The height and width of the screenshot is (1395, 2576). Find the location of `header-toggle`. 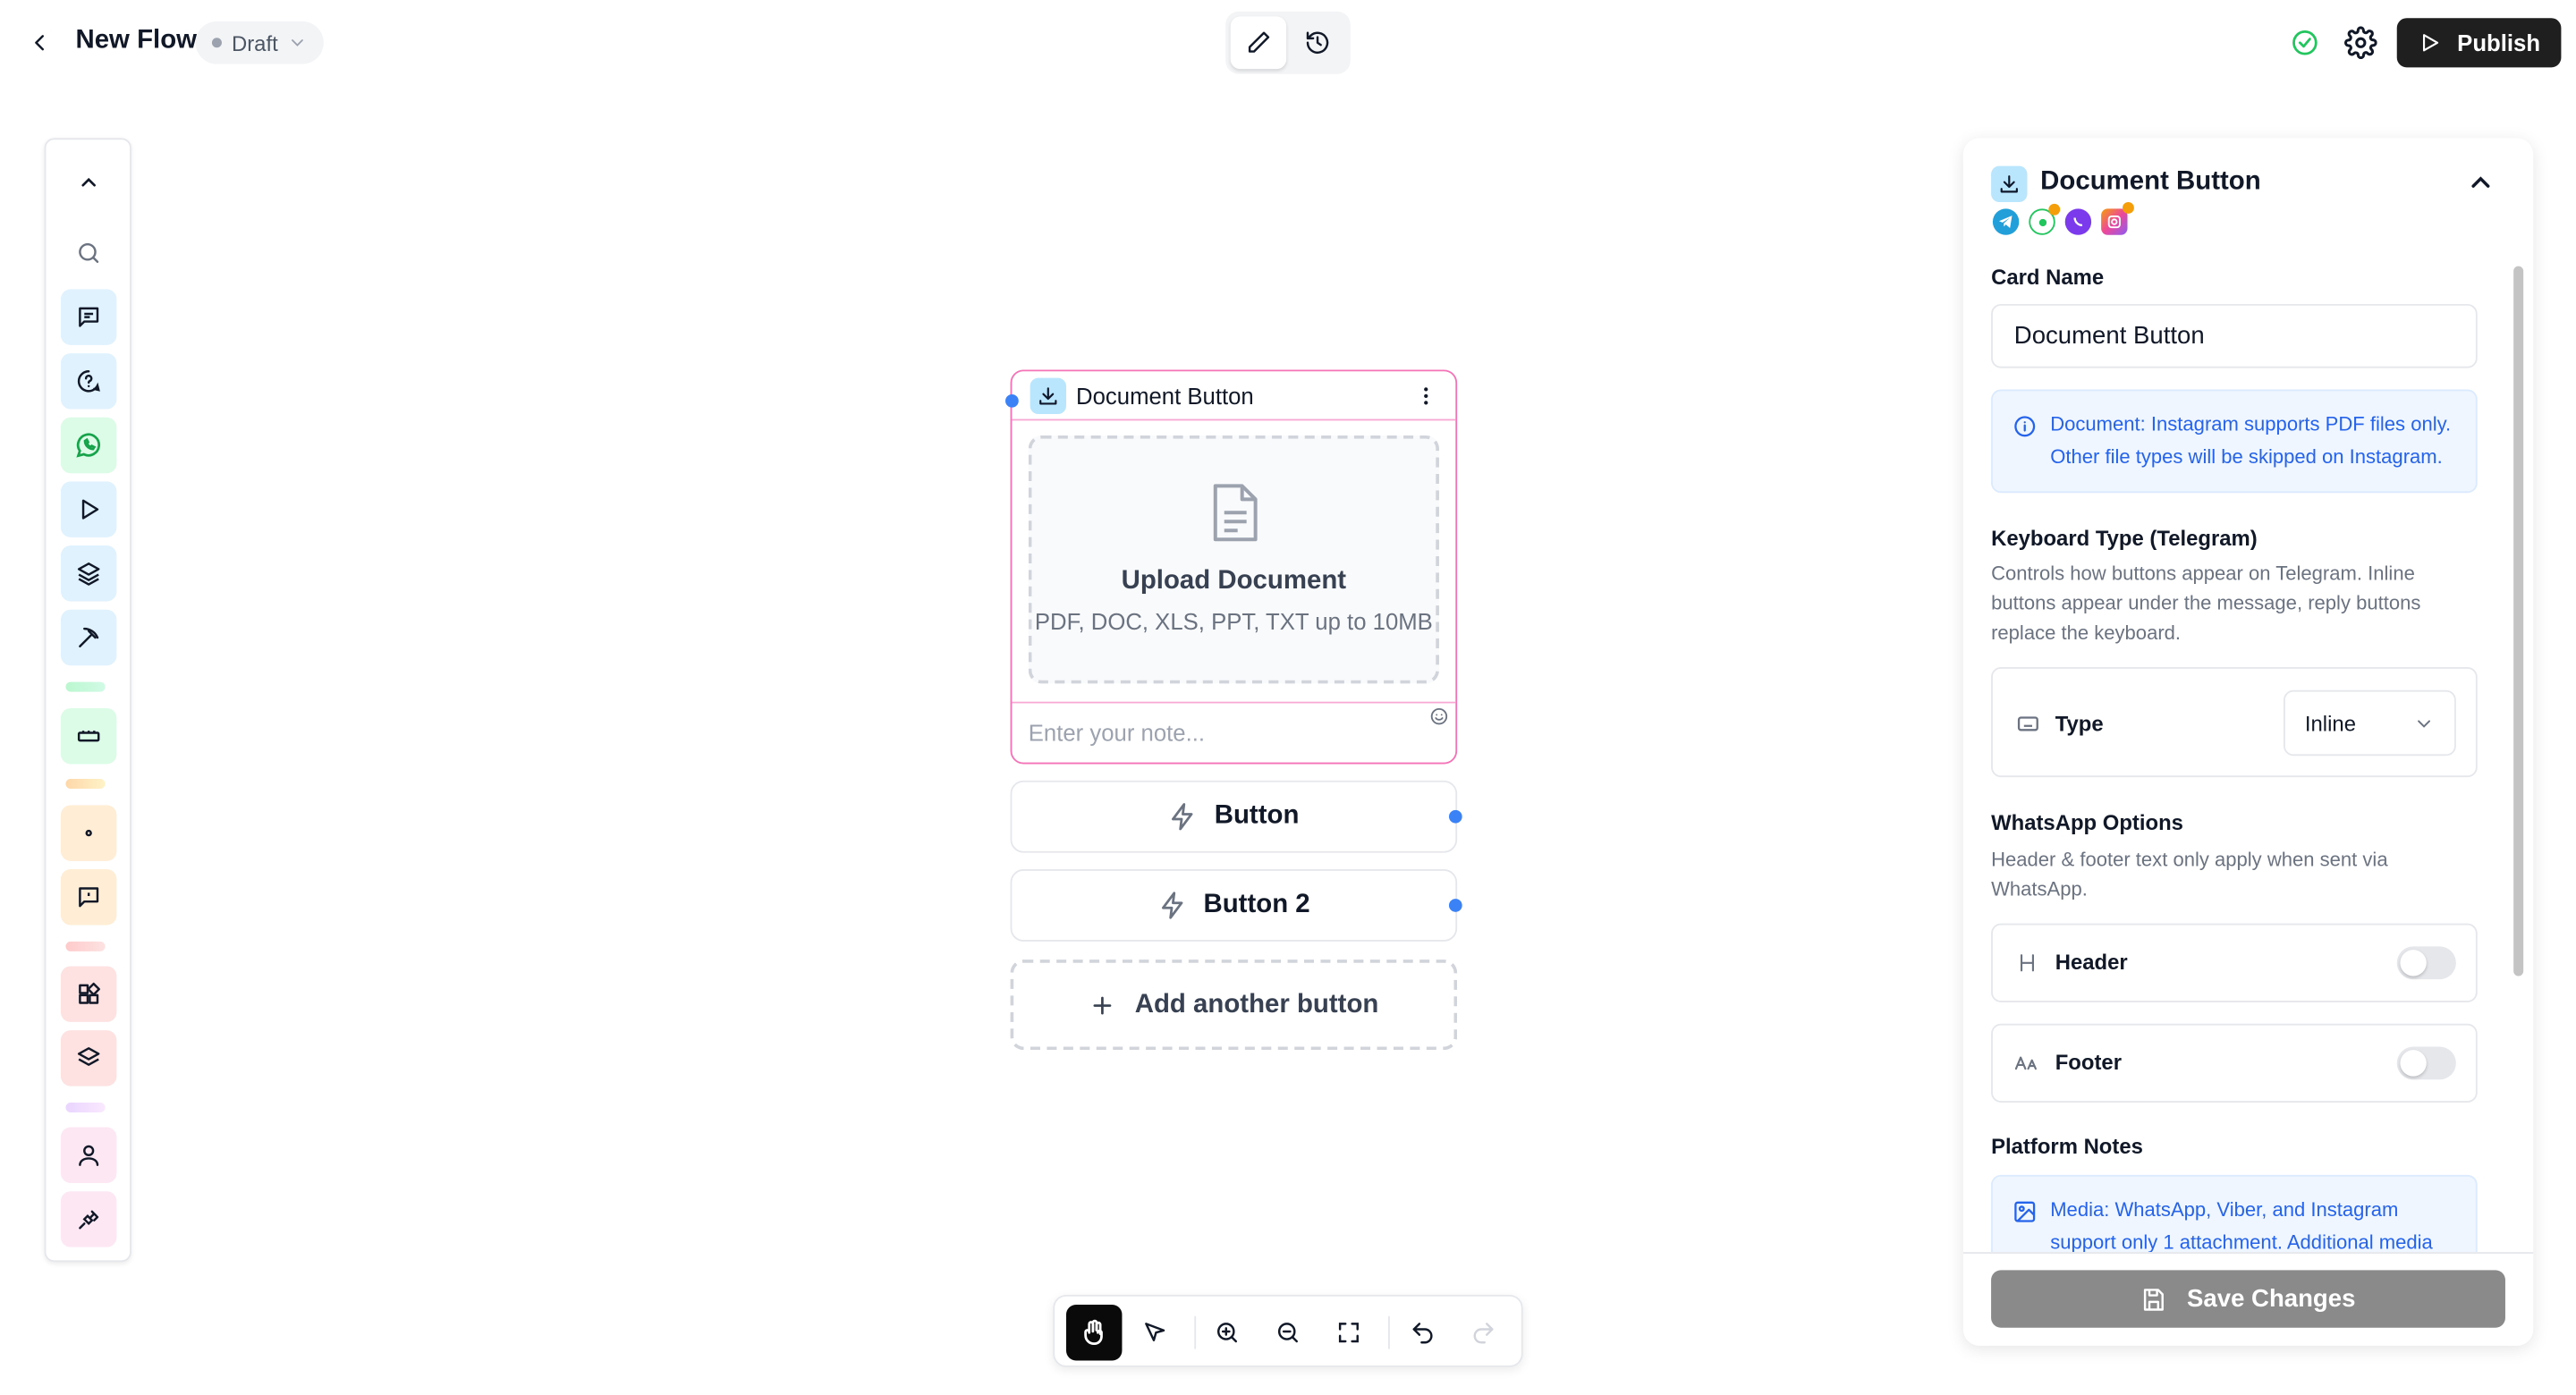

header-toggle is located at coordinates (2426, 963).